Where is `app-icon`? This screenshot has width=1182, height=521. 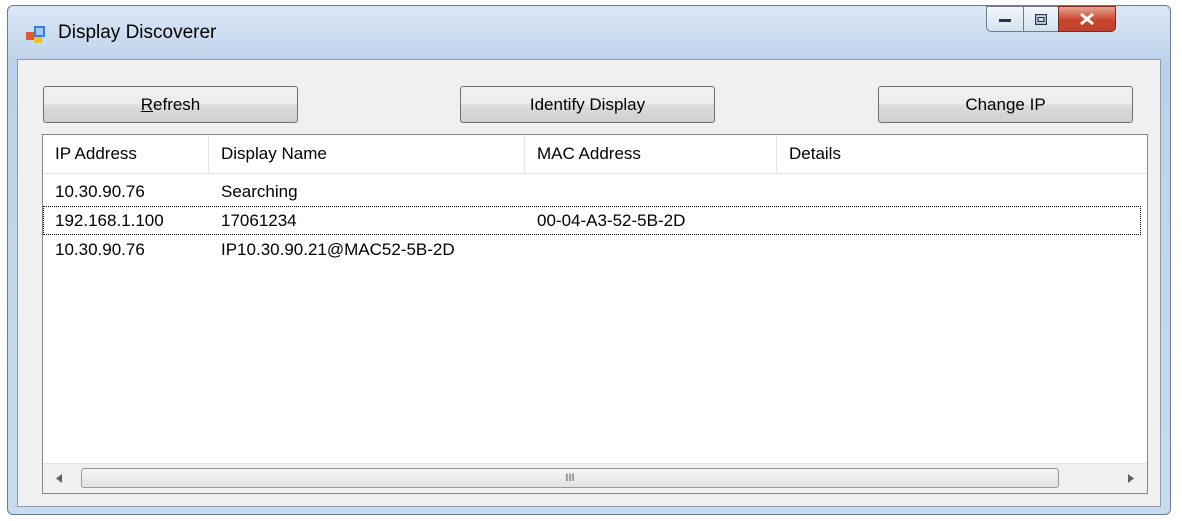 app-icon is located at coordinates (35, 34).